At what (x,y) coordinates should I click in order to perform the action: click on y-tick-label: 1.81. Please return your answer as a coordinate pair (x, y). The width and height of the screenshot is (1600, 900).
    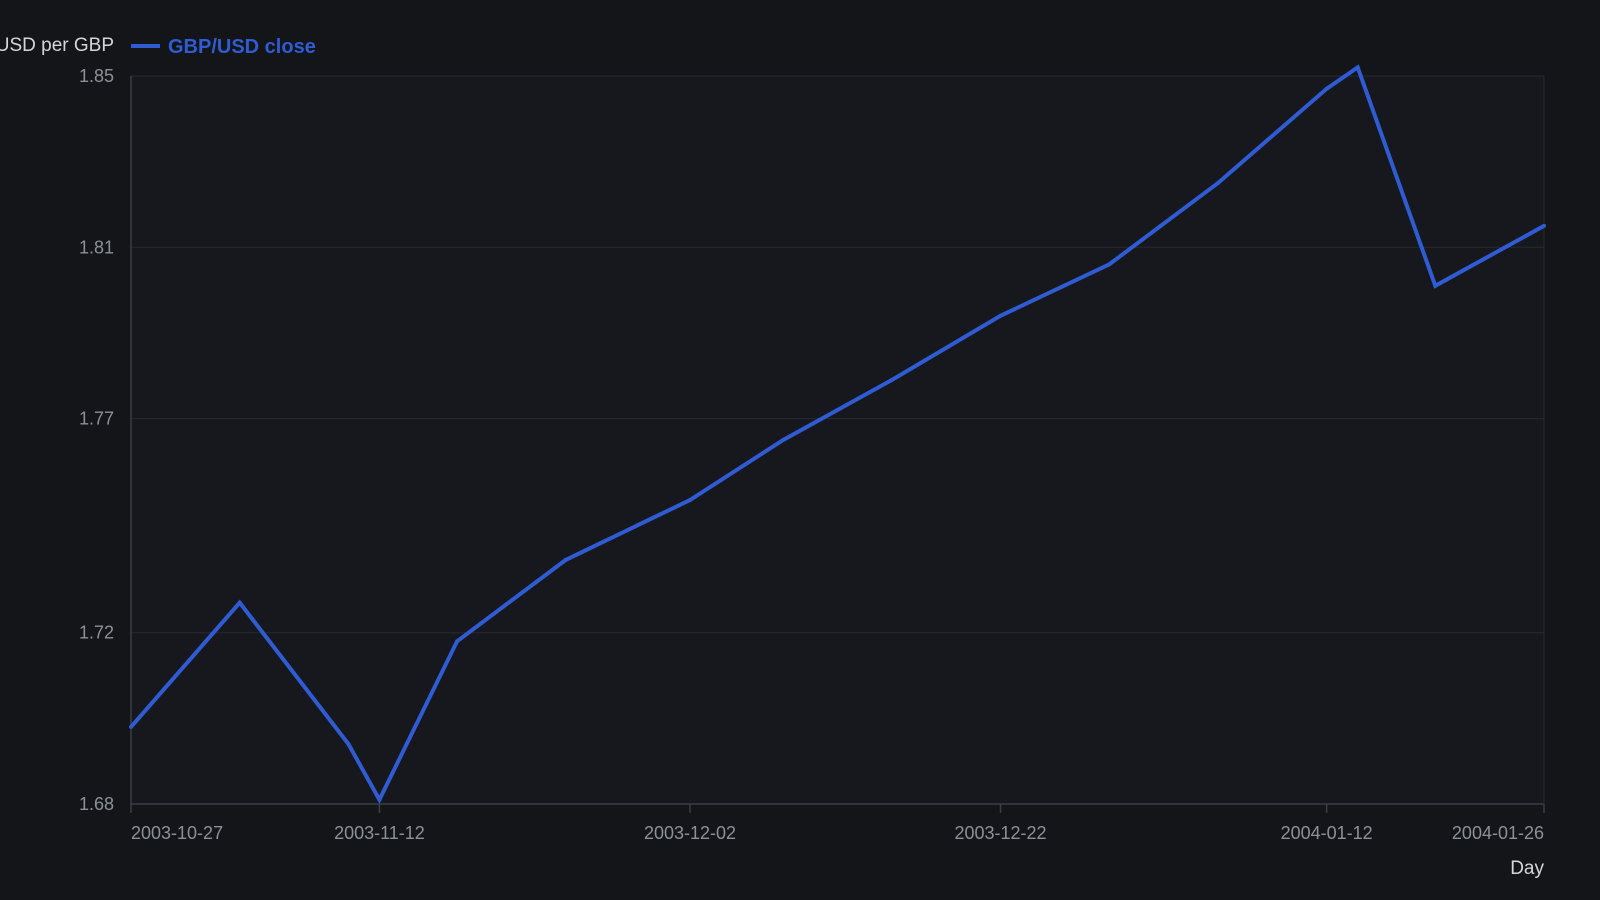
    Looking at the image, I should click on (96, 247).